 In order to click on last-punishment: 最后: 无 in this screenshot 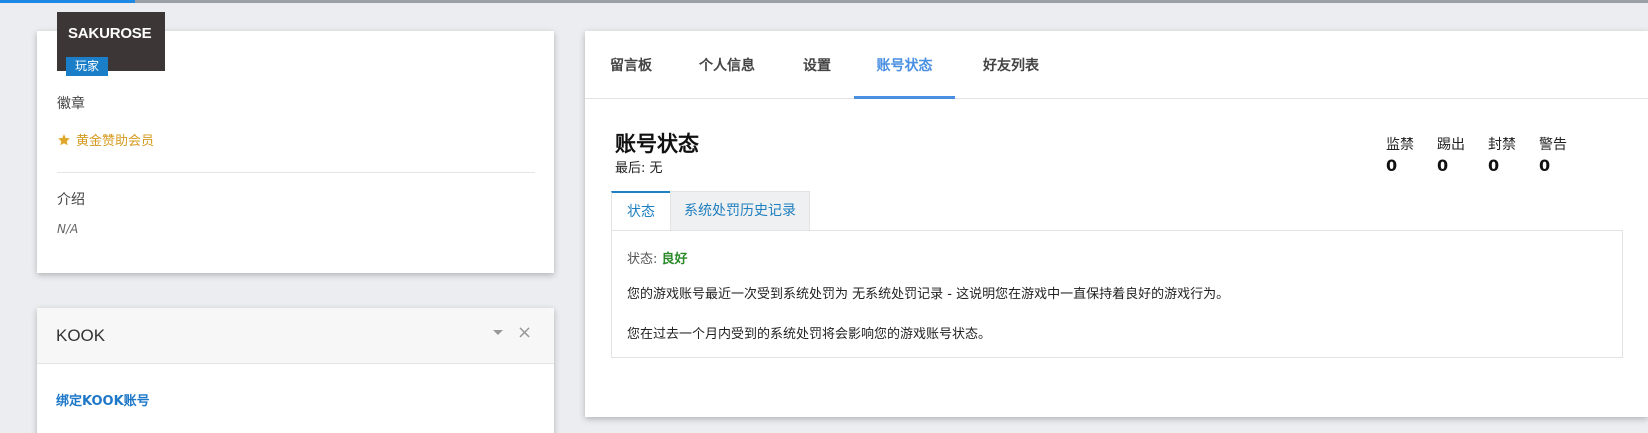, I will do `click(639, 168)`.